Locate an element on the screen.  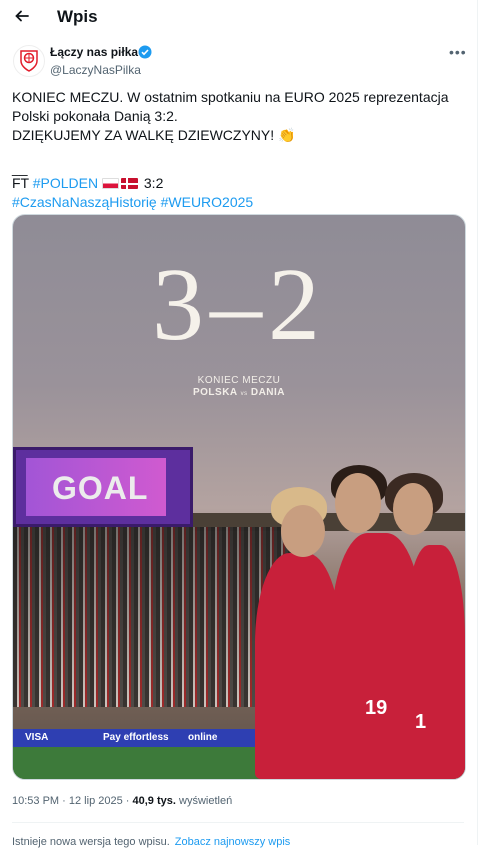
avatar is located at coordinates (29, 61).